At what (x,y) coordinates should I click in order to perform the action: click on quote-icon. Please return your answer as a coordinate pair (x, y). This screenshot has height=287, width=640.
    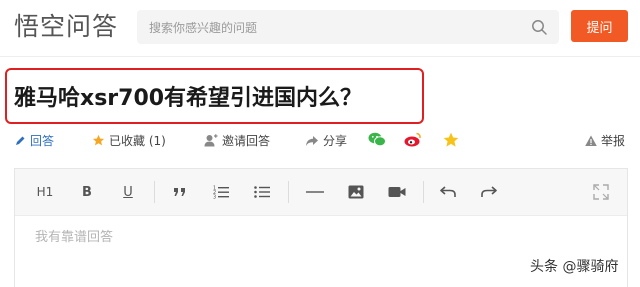
    Looking at the image, I should click on (179, 192).